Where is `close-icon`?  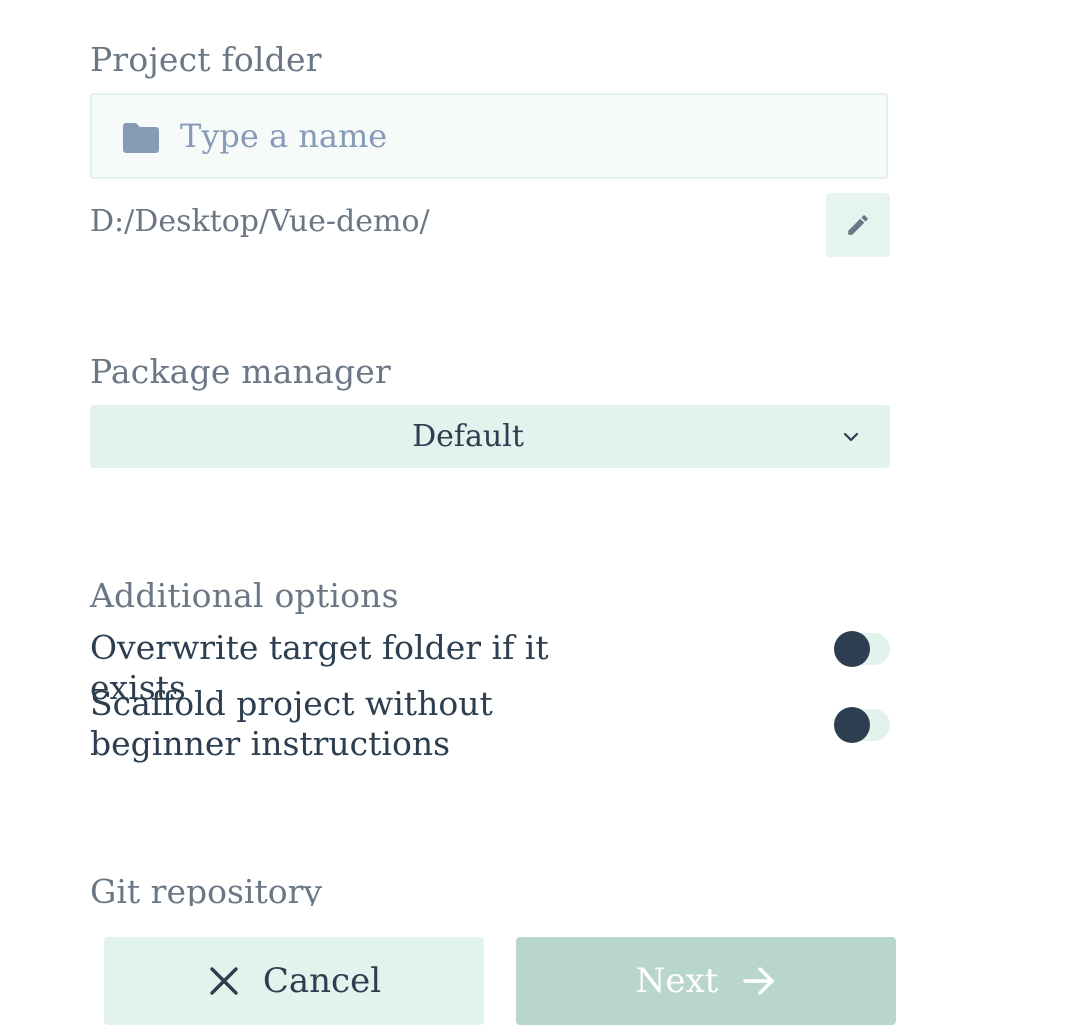 close-icon is located at coordinates (224, 981).